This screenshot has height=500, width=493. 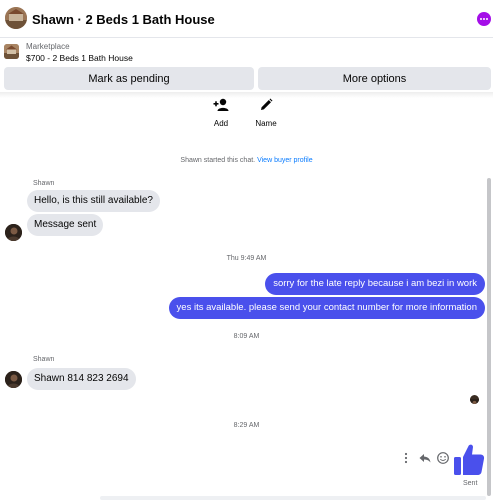 What do you see at coordinates (425, 460) in the screenshot?
I see `reply-icon` at bounding box center [425, 460].